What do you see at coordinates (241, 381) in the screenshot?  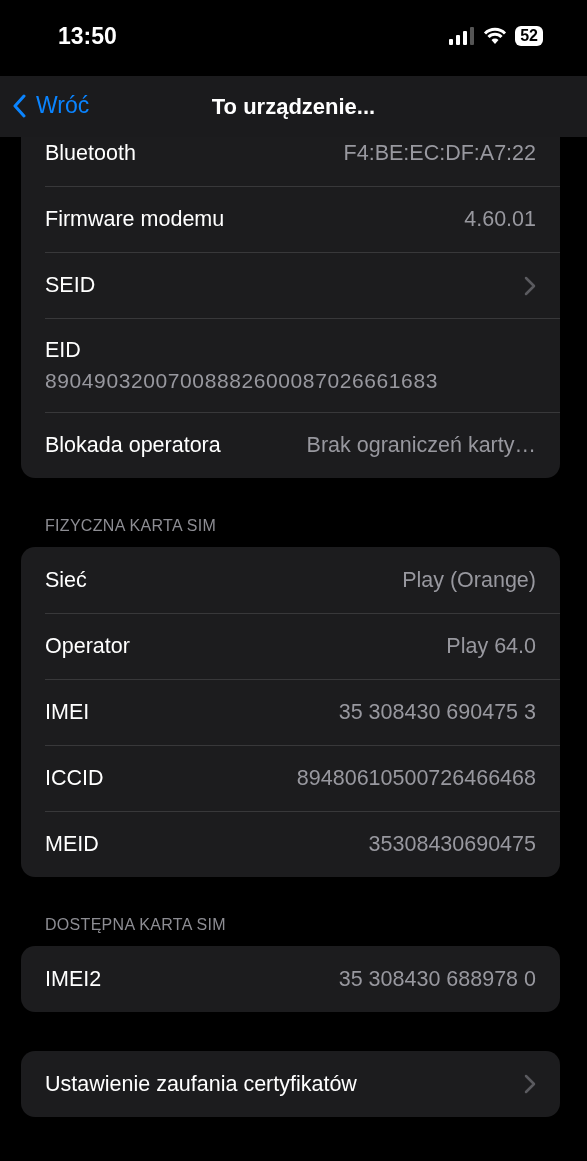 I see `row-value: 89049032007008882600087026661683` at bounding box center [241, 381].